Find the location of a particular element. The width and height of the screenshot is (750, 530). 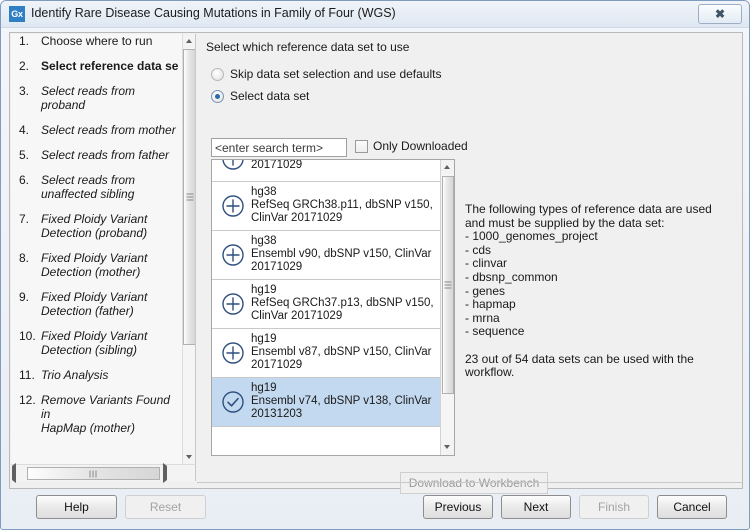

dataset-vertical-scrollbar is located at coordinates (447, 307).